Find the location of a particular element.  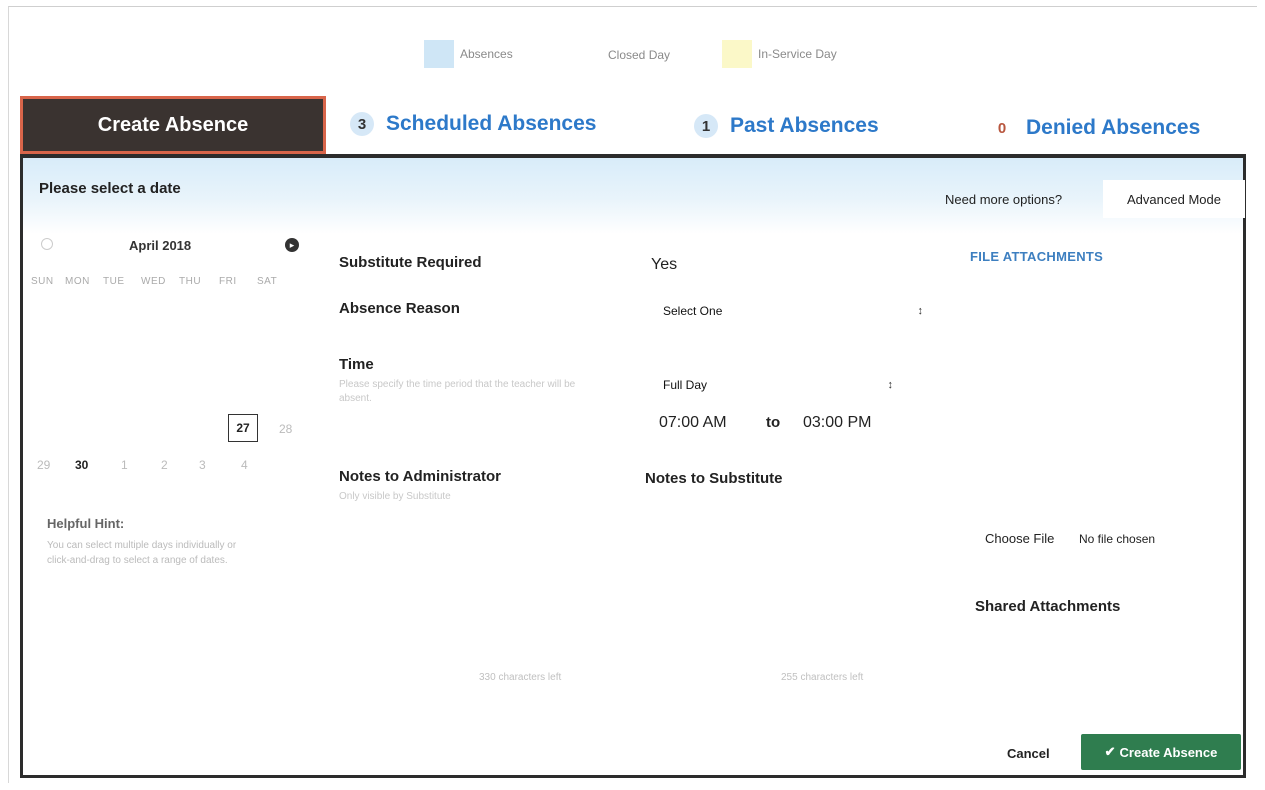

shared-attachments-title: Shared Attachments is located at coordinates (1048, 606).